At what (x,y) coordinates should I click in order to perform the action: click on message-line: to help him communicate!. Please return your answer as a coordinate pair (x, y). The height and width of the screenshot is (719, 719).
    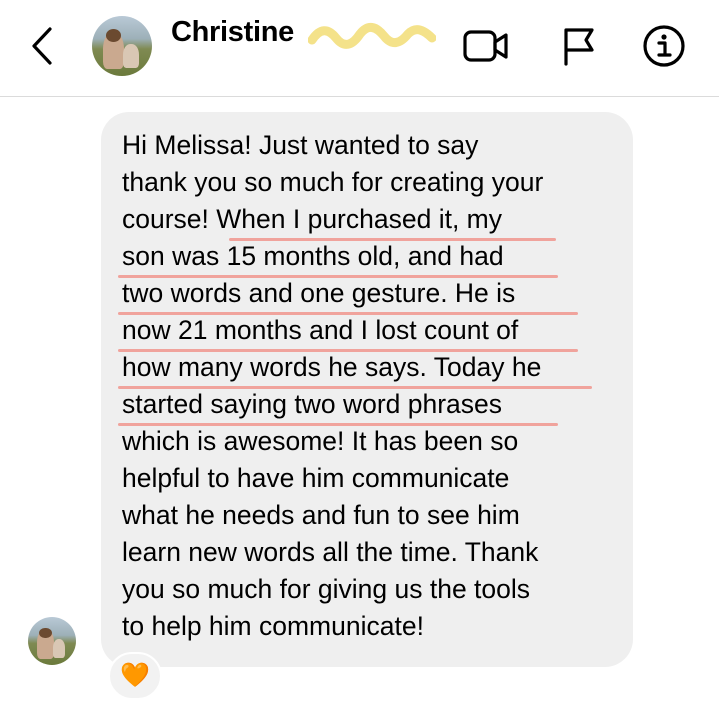
    Looking at the image, I should click on (273, 626).